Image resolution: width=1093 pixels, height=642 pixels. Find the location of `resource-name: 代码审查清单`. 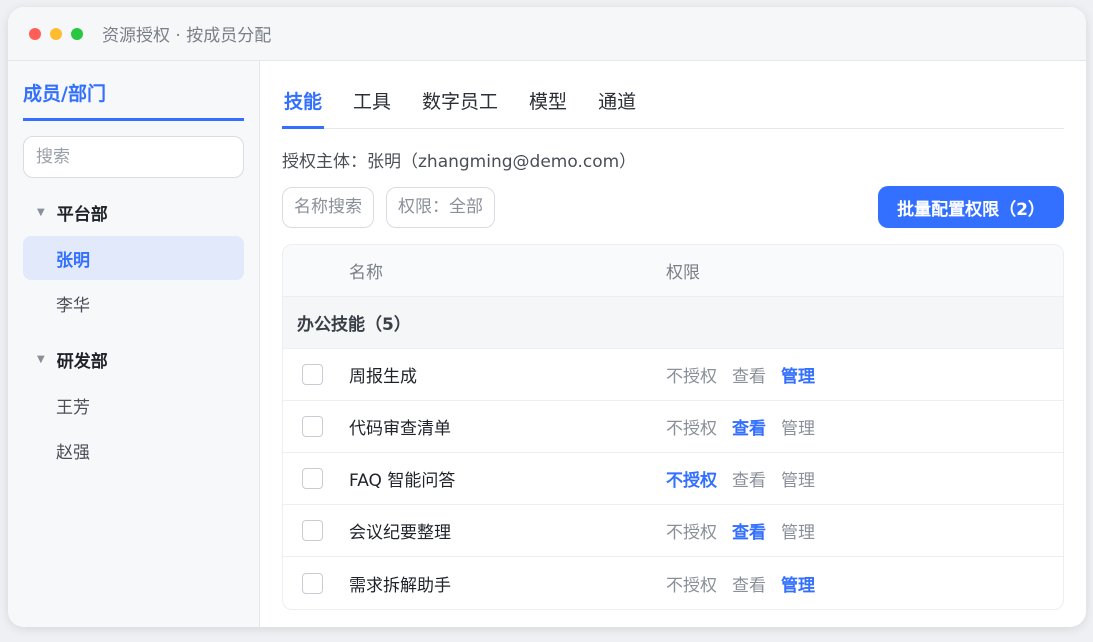

resource-name: 代码审查清单 is located at coordinates (400, 429).